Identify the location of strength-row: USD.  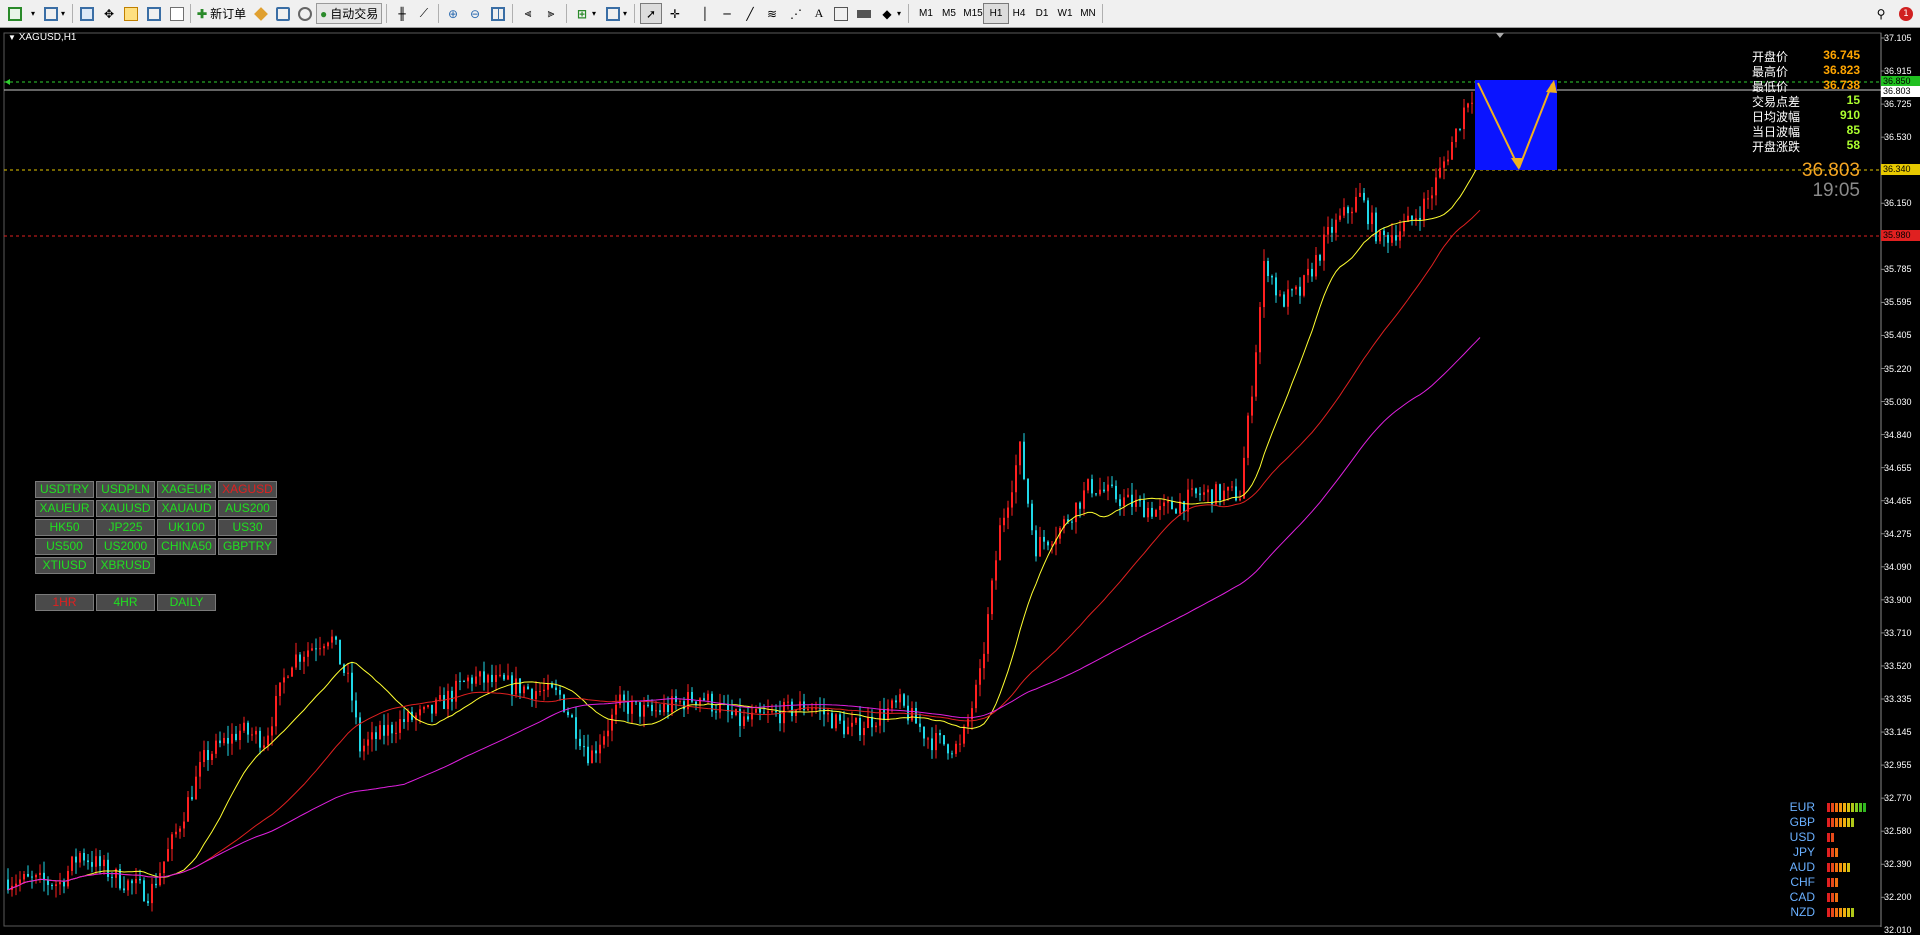
(1802, 837).